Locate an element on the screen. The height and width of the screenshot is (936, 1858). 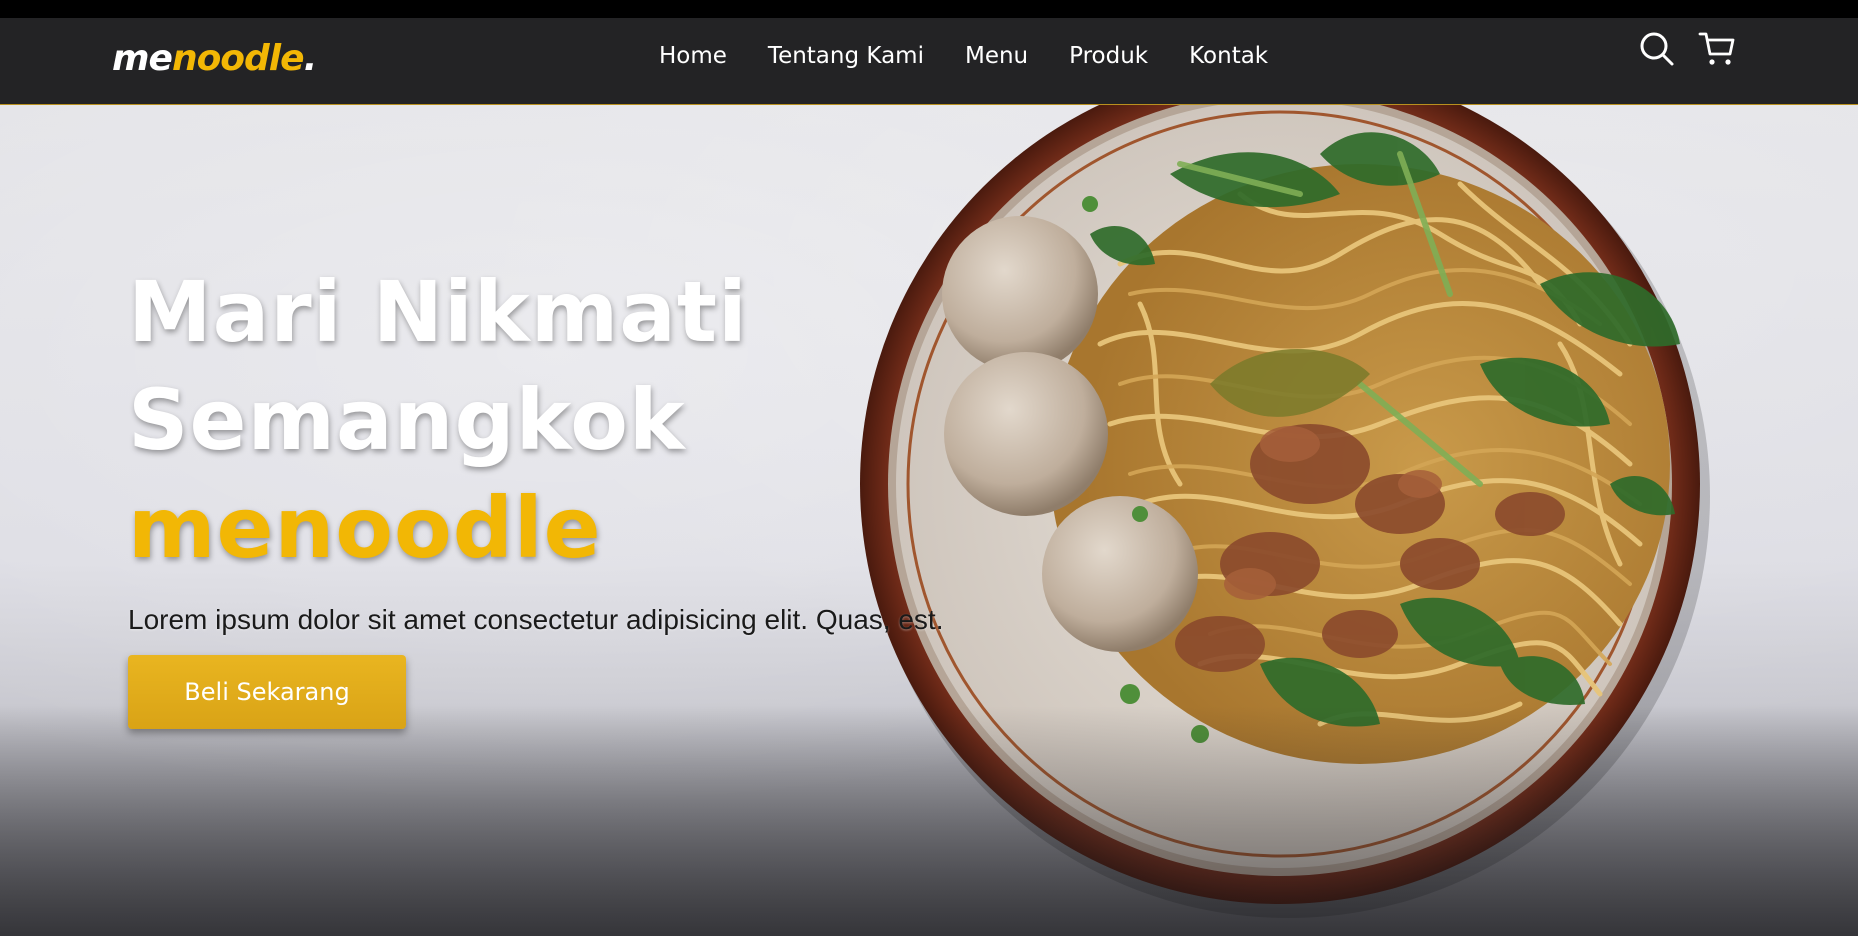
buy-now-button: Beli Sekarang is located at coordinates (267, 692).